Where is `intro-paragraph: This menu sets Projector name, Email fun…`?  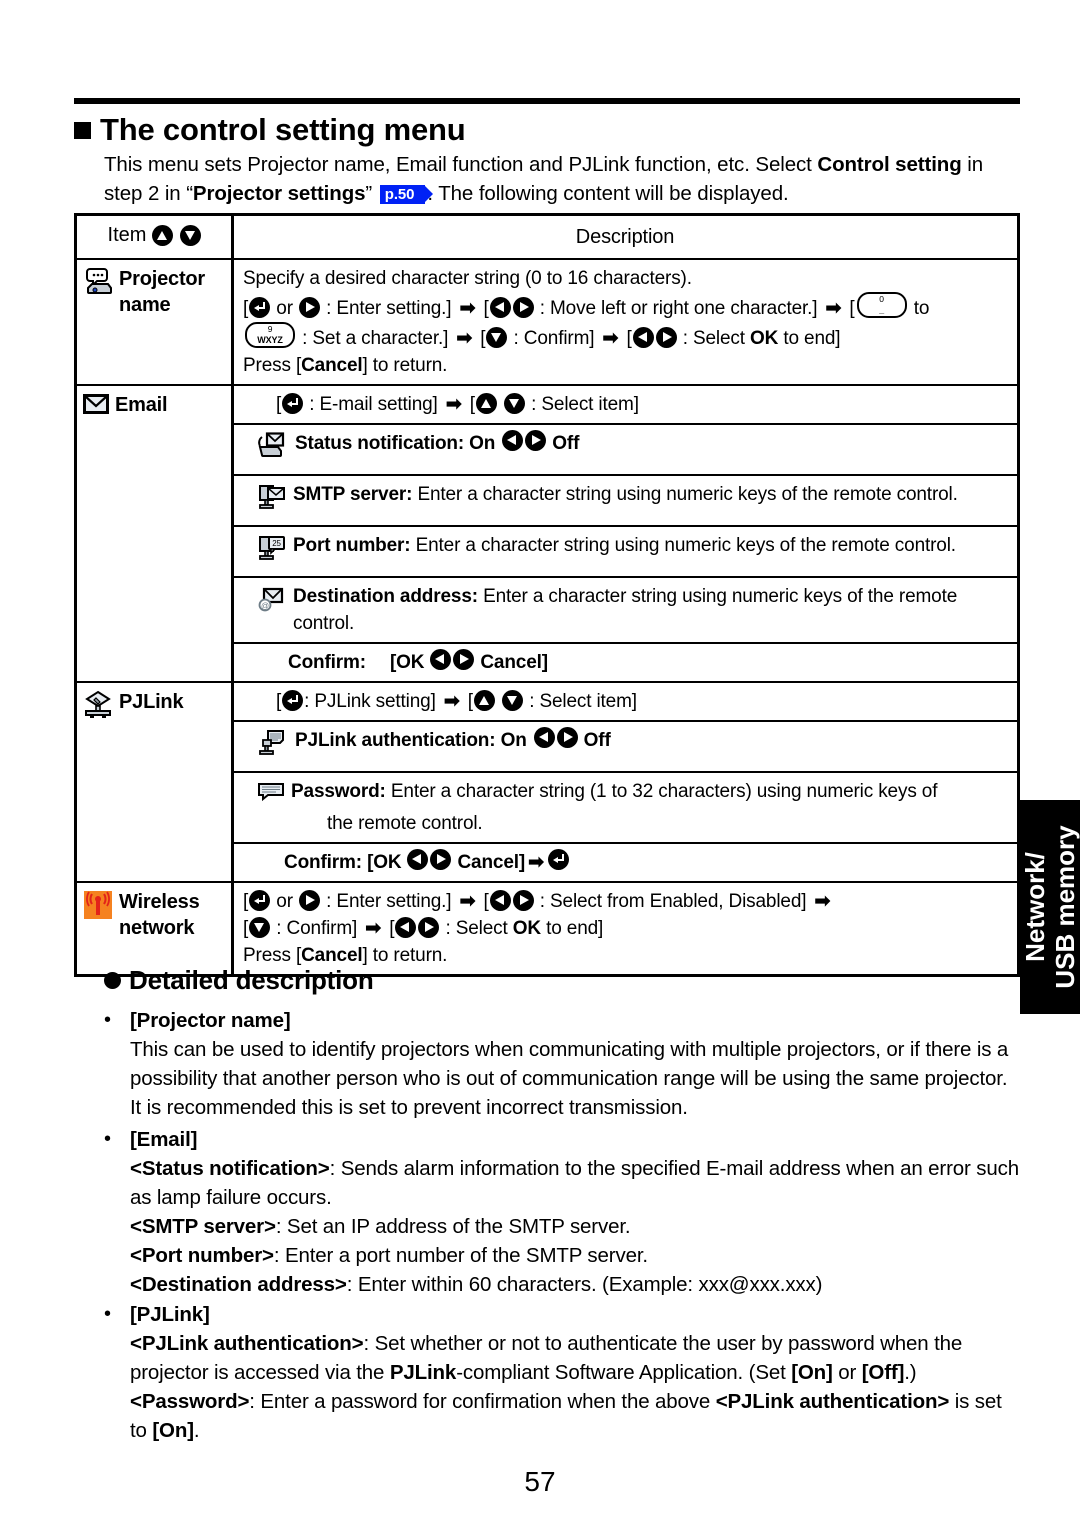 intro-paragraph: This menu sets Projector name, Email fun… is located at coordinates (563, 179).